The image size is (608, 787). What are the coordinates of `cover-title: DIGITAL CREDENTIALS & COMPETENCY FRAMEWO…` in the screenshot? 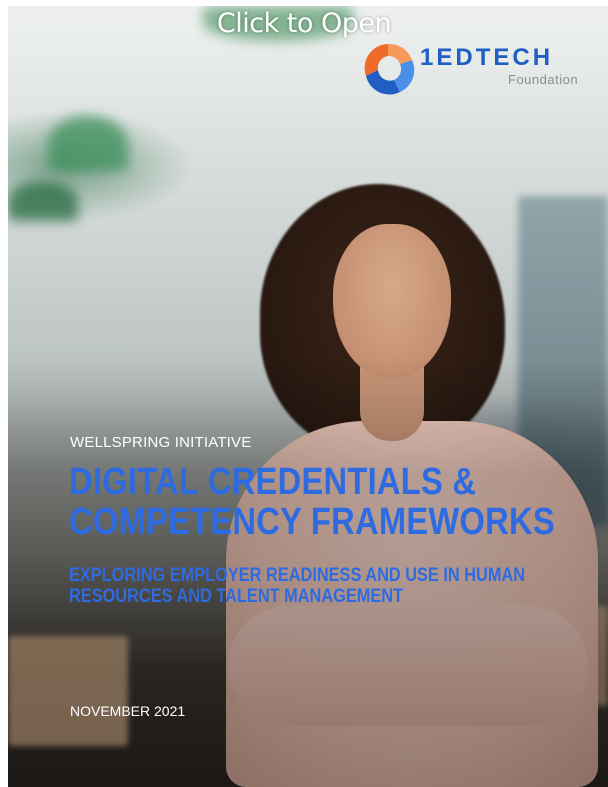 It's located at (312, 502).